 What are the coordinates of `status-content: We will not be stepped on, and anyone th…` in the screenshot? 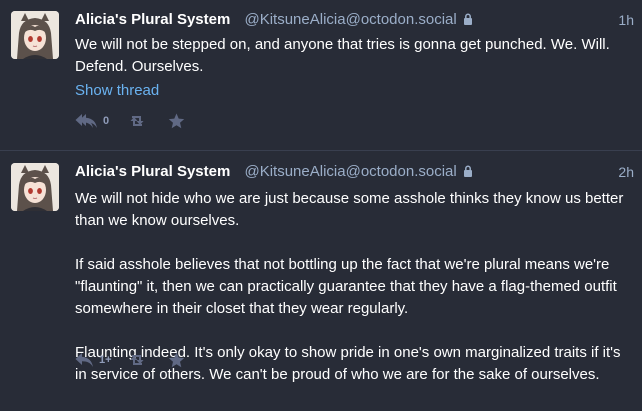 It's located at (353, 56).